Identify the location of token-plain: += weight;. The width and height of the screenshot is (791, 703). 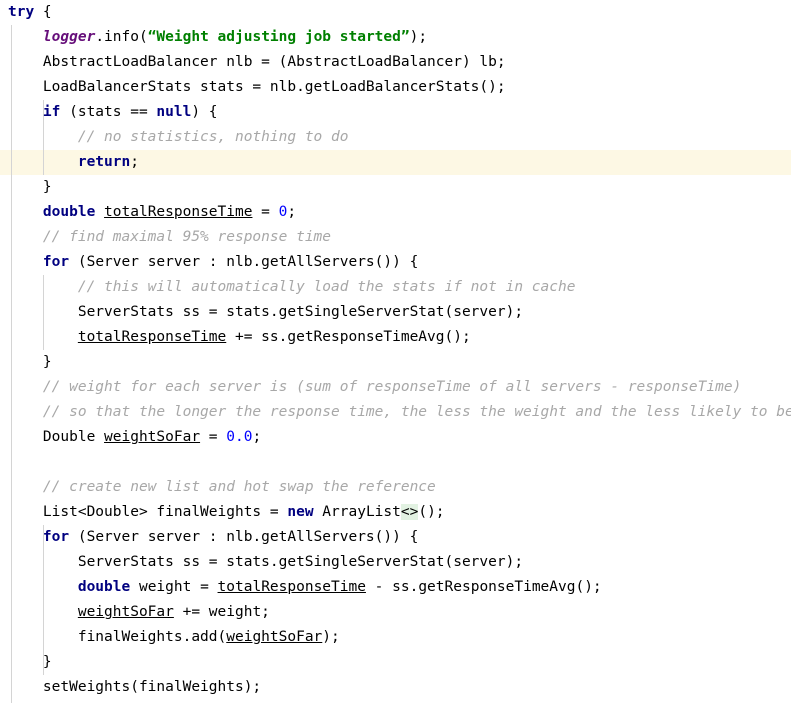
(221, 612).